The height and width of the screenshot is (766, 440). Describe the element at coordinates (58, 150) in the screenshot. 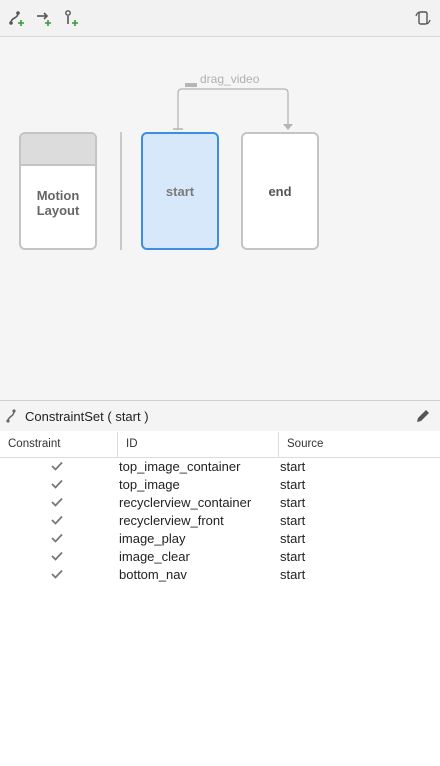

I see `motion-layout-node-header` at that location.